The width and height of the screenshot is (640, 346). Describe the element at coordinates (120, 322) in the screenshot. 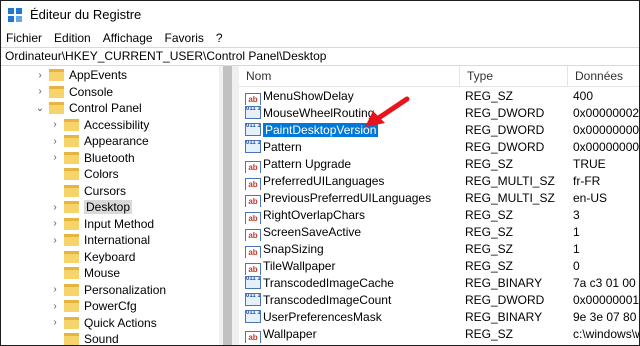

I see `tree-item-label: Quick Actions` at that location.